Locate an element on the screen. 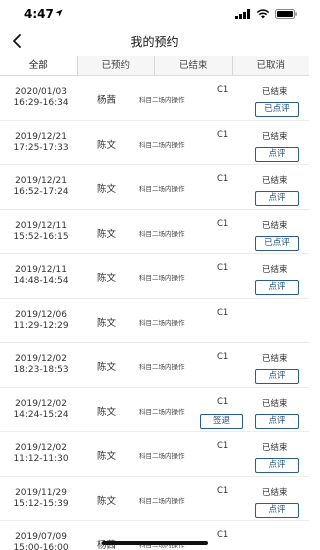  appointment-date: 2019/12/06 is located at coordinates (41, 314).